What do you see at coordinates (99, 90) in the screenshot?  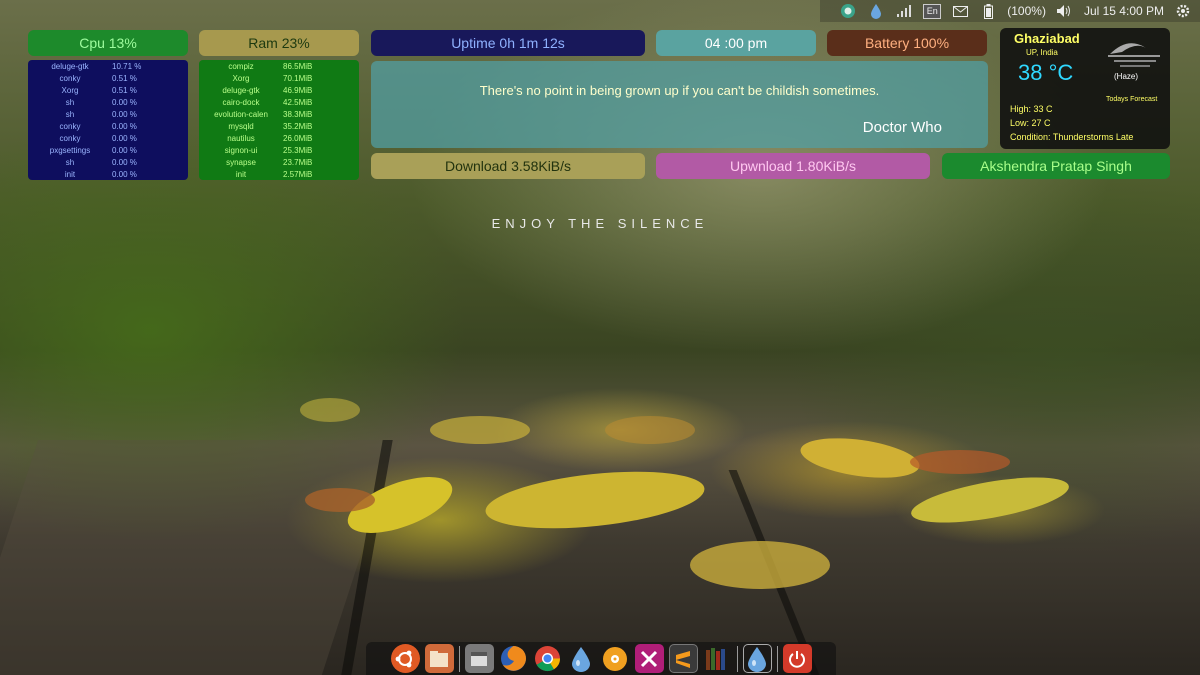 I see `cpu-process-row: Xorg 0.51 %` at bounding box center [99, 90].